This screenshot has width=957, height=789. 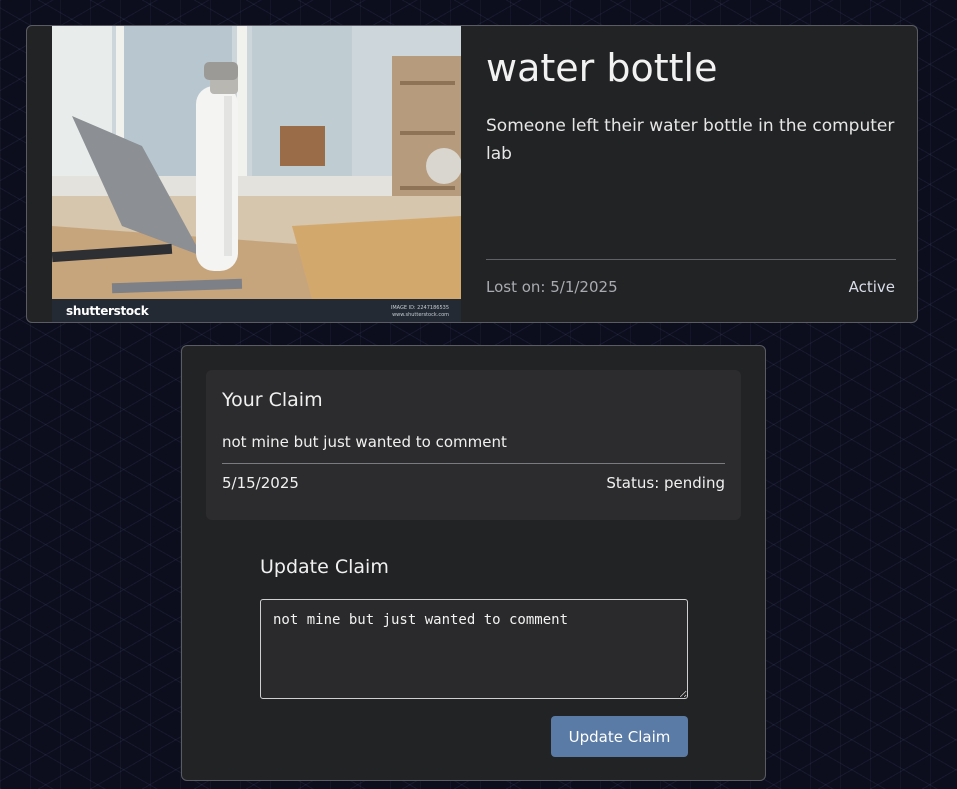 I want to click on your-claim-heading: Your Claim, so click(x=272, y=400).